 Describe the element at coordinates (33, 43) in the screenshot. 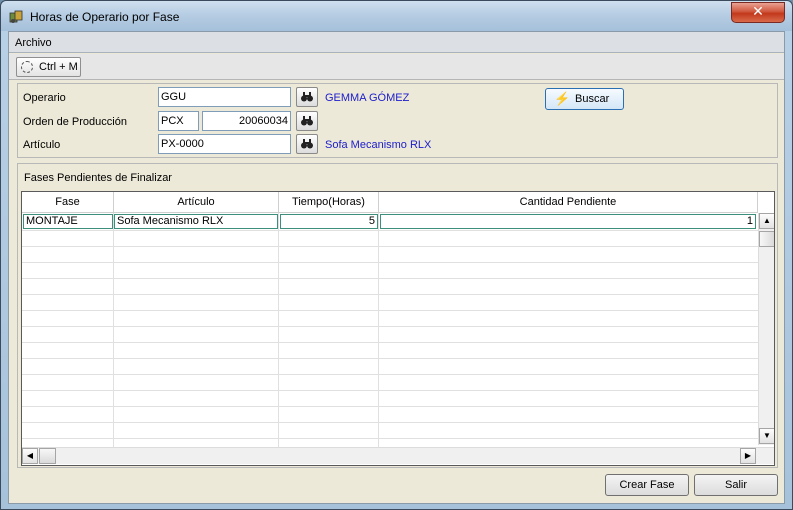

I see `menu-archivo: Archivo` at that location.